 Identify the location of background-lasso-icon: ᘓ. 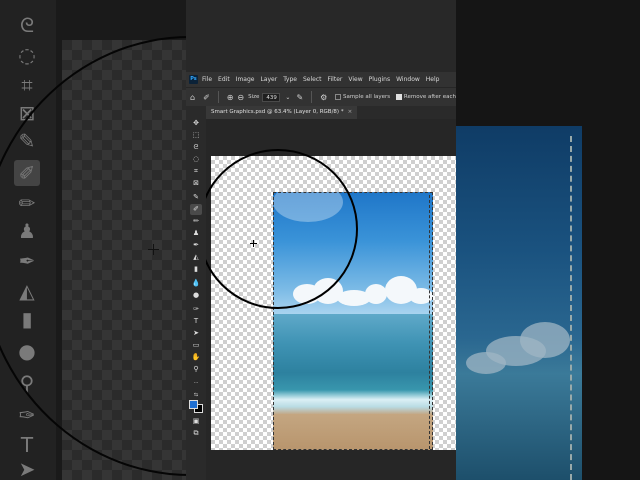
(27, 25).